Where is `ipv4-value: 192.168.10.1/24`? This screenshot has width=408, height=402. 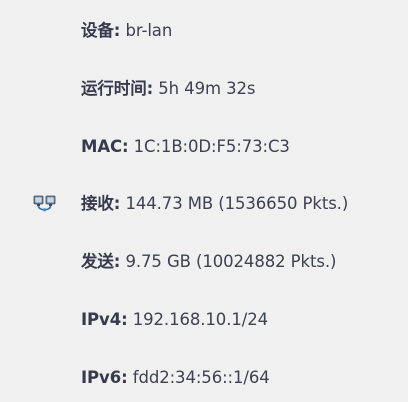 ipv4-value: 192.168.10.1/24 is located at coordinates (200, 319).